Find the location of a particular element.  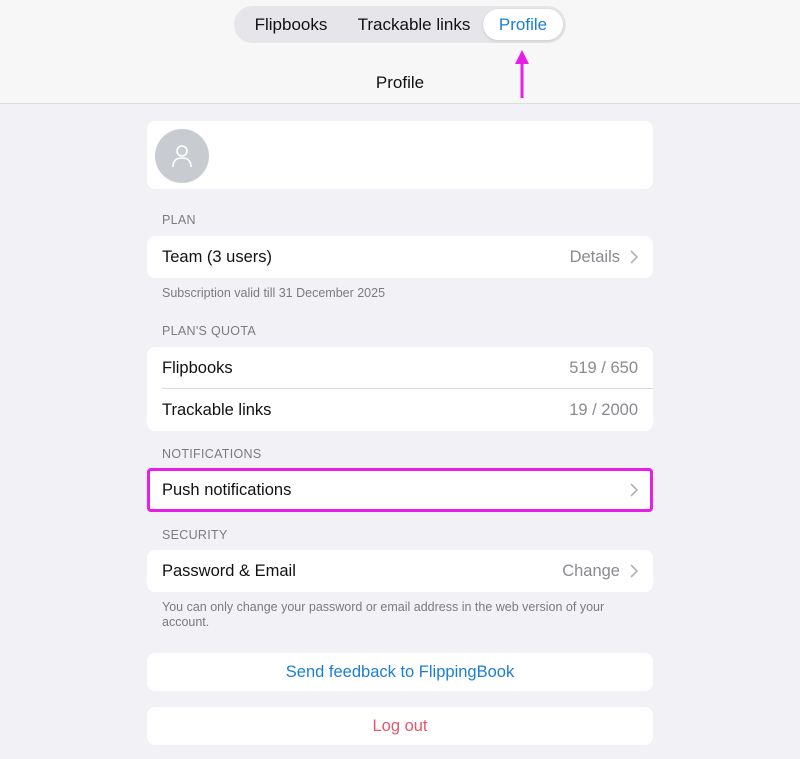

notifications-card: Push notifications is located at coordinates (400, 490).